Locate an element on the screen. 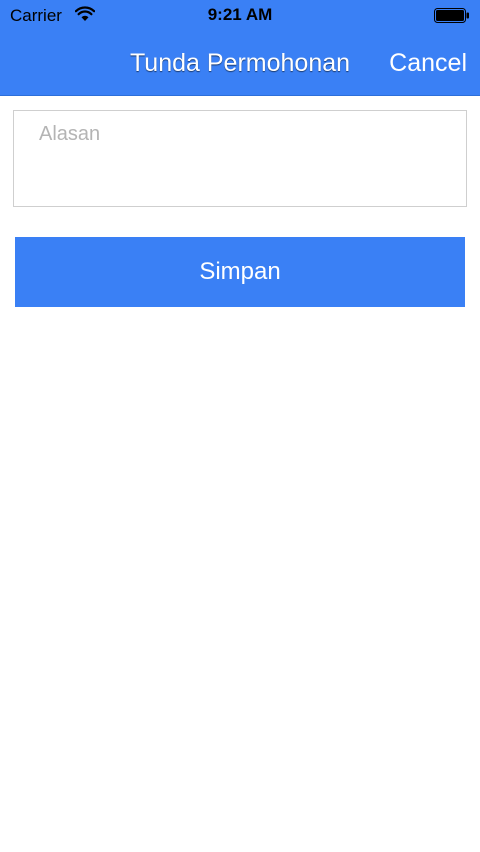 The image size is (480, 852). status-bar: Carrier 9:21 AM is located at coordinates (240, 16).